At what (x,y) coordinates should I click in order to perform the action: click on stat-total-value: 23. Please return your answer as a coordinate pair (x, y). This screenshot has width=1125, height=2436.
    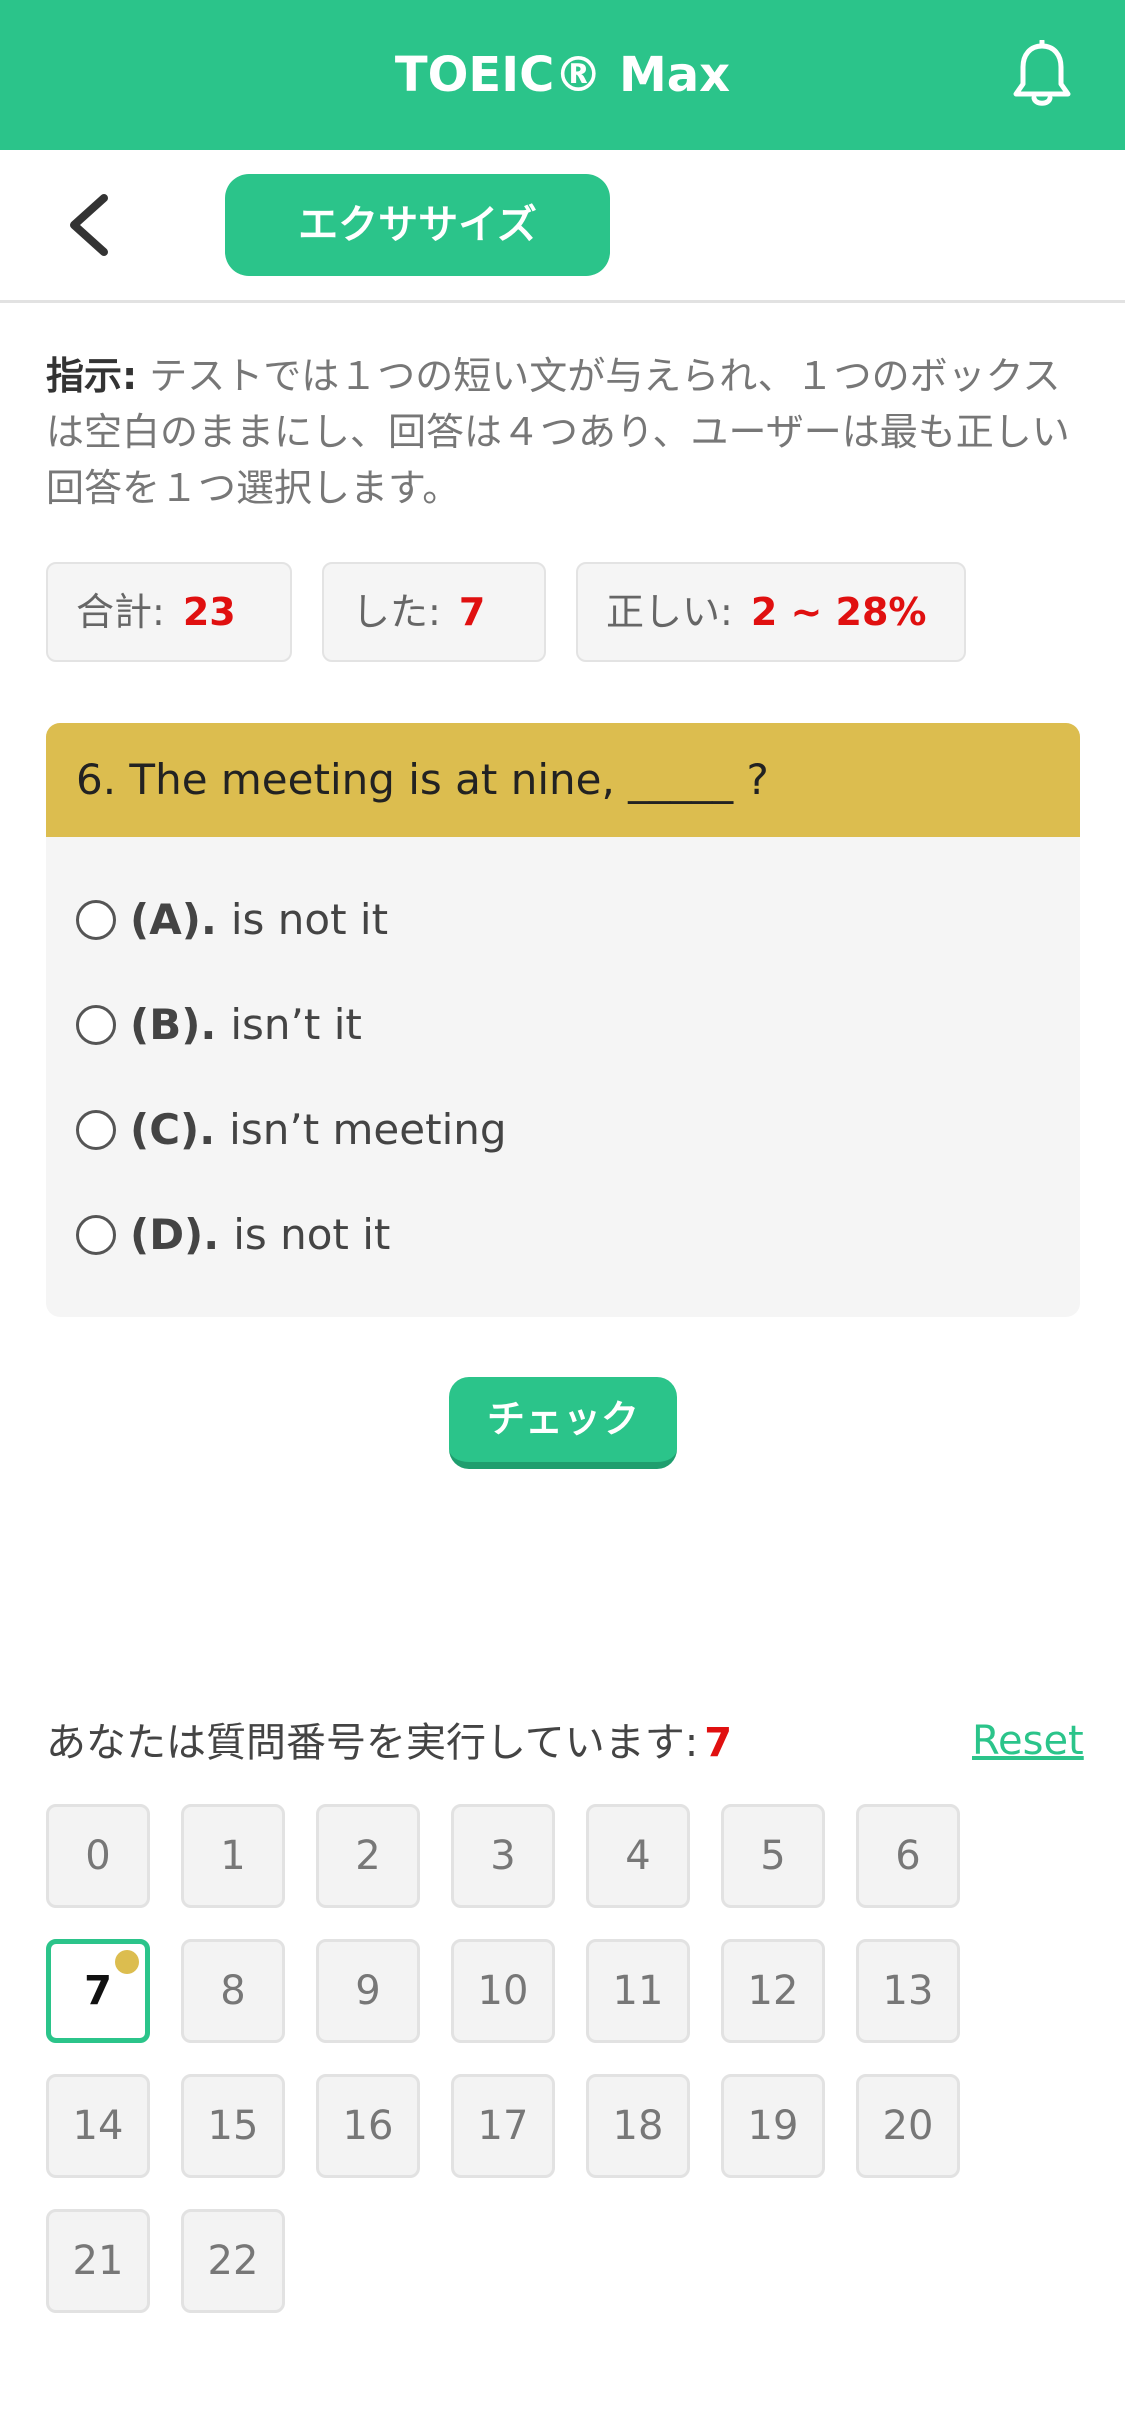
    Looking at the image, I should click on (209, 612).